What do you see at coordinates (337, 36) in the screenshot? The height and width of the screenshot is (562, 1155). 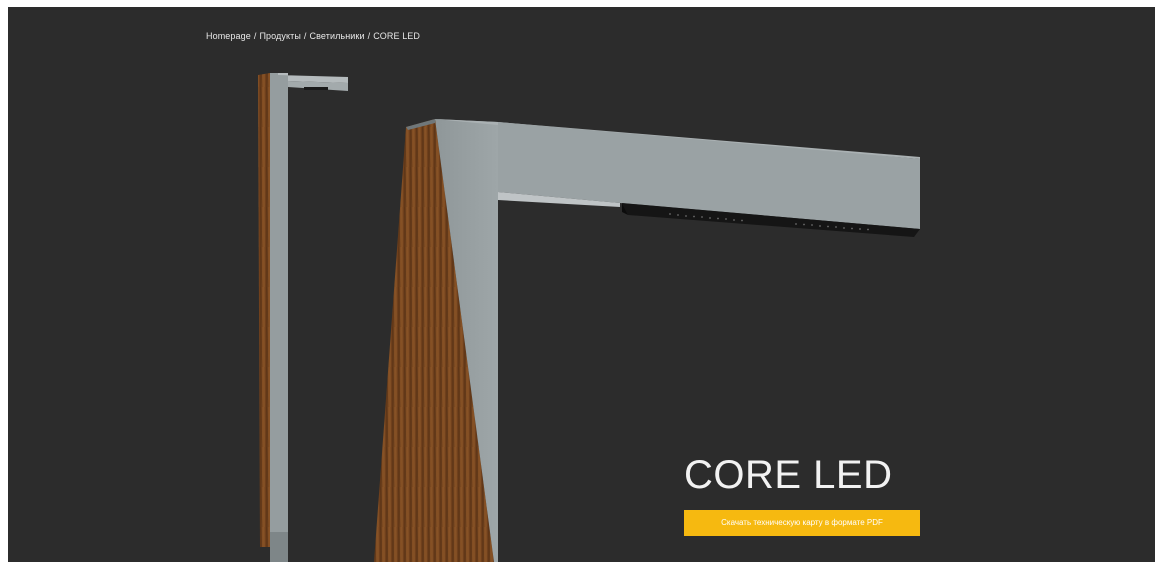 I see `breadcrumb-link-luminaires: Светильники` at bounding box center [337, 36].